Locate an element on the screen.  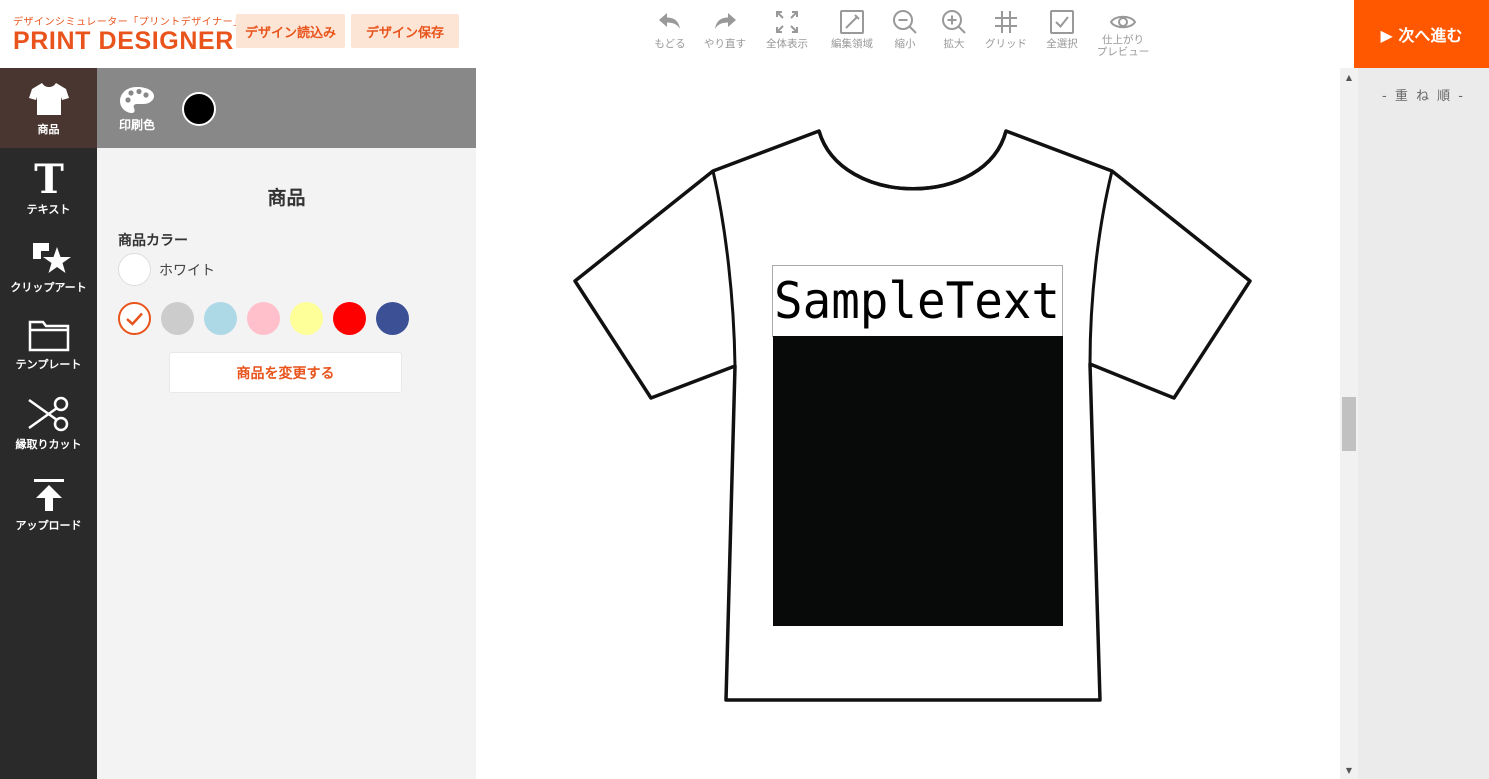
redo-button: やり直す is located at coordinates (725, 36).